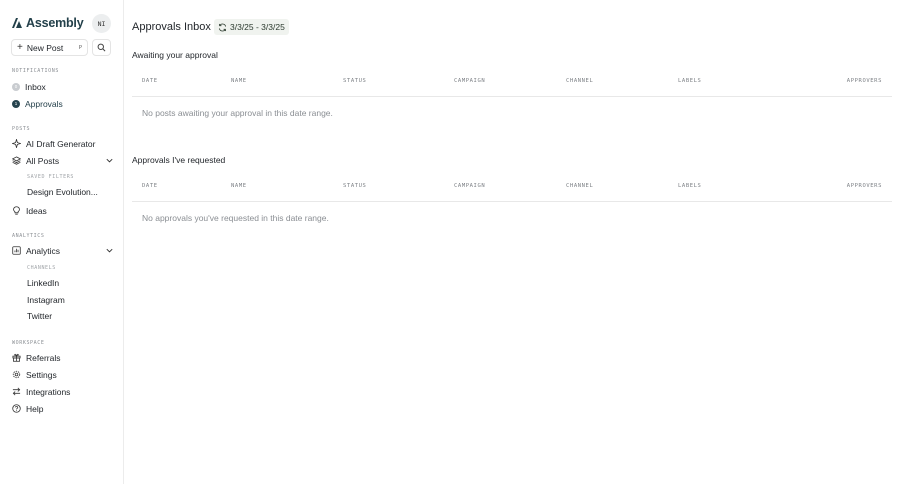 This screenshot has width=900, height=484. What do you see at coordinates (28, 343) in the screenshot?
I see `workspace-section-title: WORKSPACE` at bounding box center [28, 343].